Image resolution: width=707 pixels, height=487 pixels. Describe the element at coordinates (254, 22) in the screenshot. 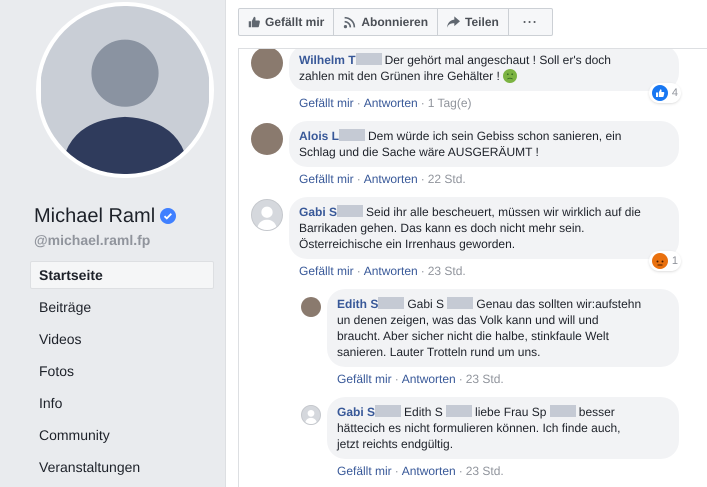

I see `thumbs-up-icon` at that location.